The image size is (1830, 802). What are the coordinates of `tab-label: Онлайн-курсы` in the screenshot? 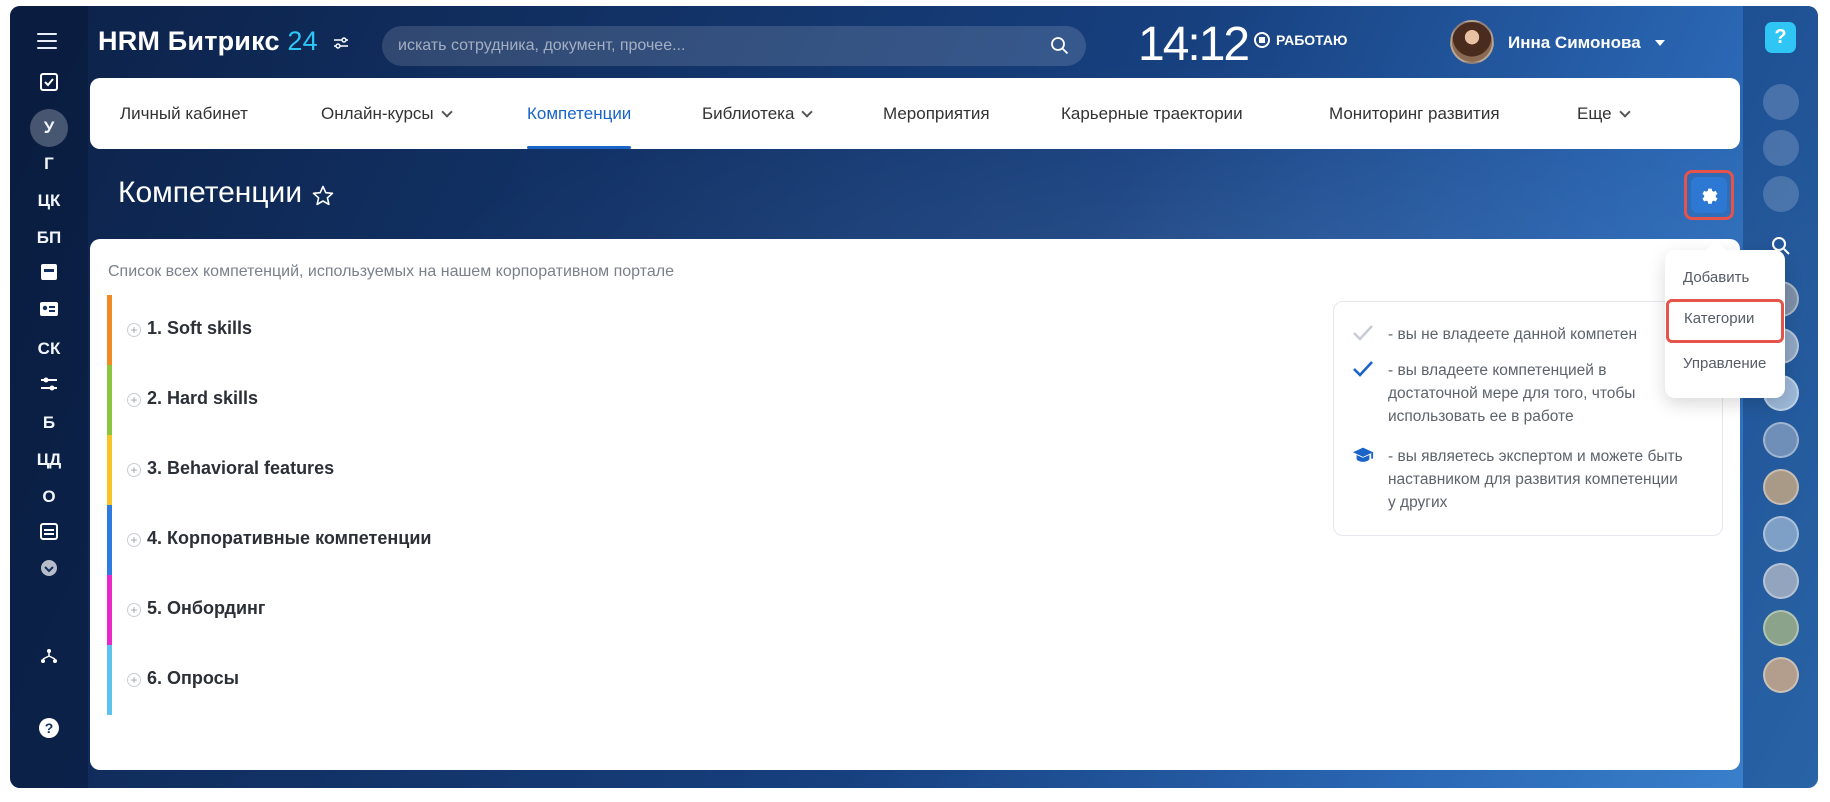 It's located at (377, 113).